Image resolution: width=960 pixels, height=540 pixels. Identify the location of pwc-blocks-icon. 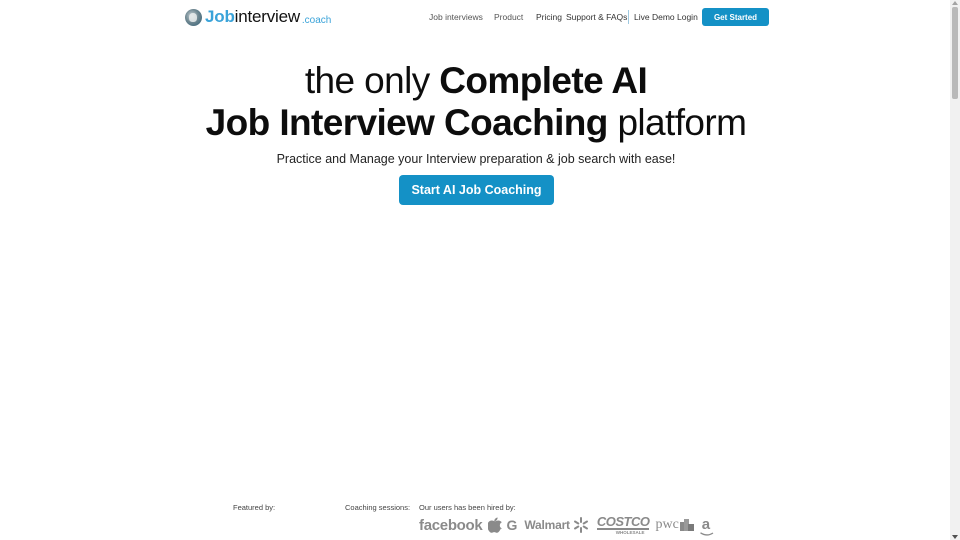
(686, 525).